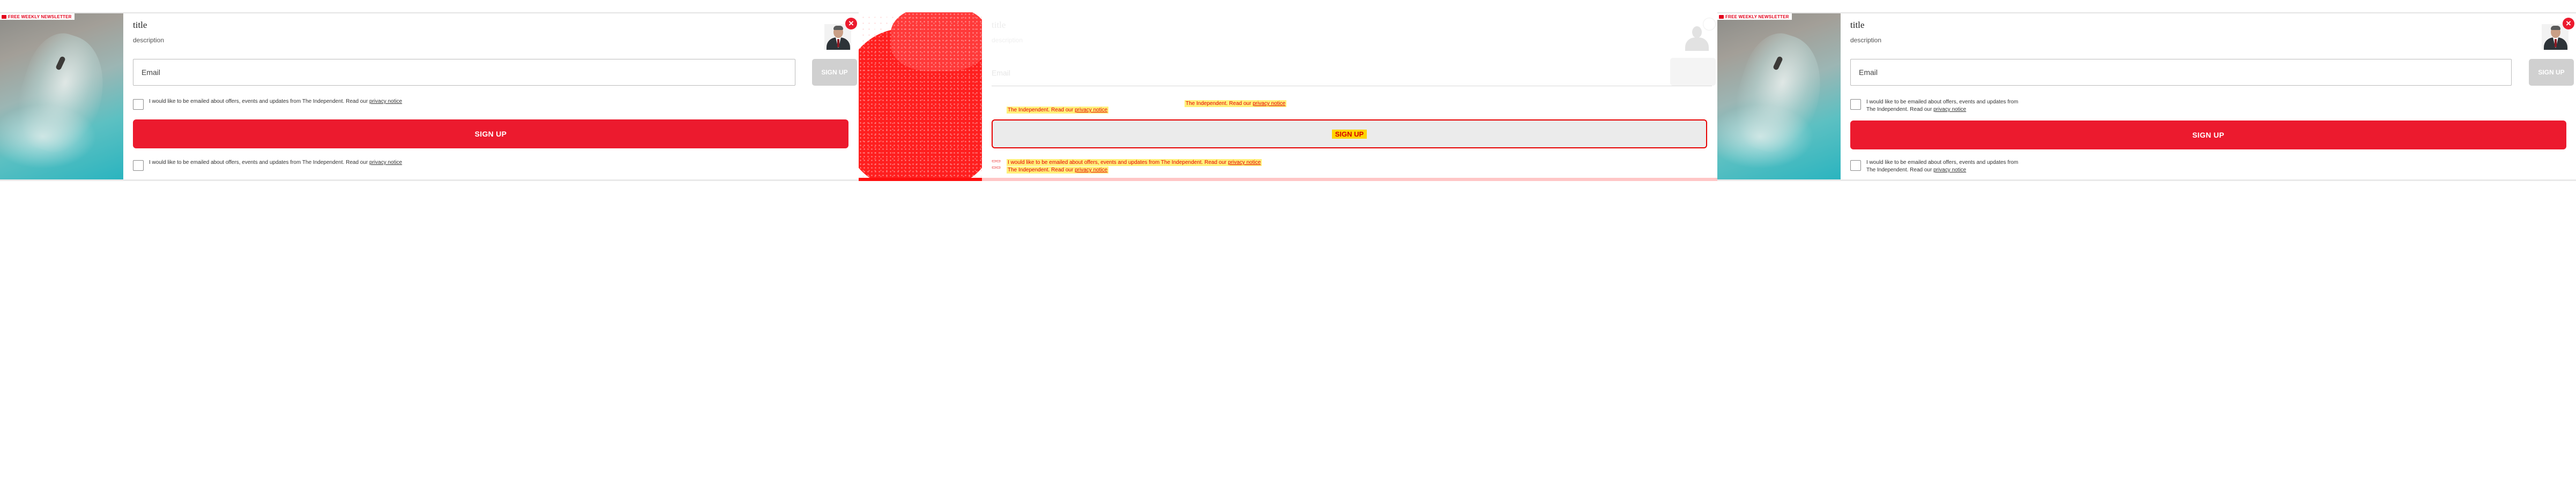 The image size is (2576, 482). I want to click on diff-hl-line-2: The Independent. Read our privacy notice, so click(1058, 110).